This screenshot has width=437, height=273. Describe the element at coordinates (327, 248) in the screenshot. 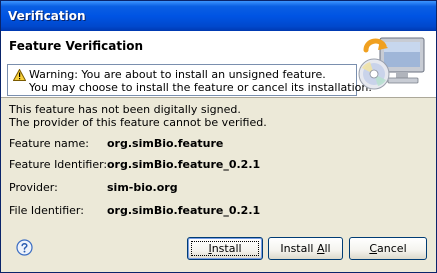

I see `install-all-label: ll` at that location.